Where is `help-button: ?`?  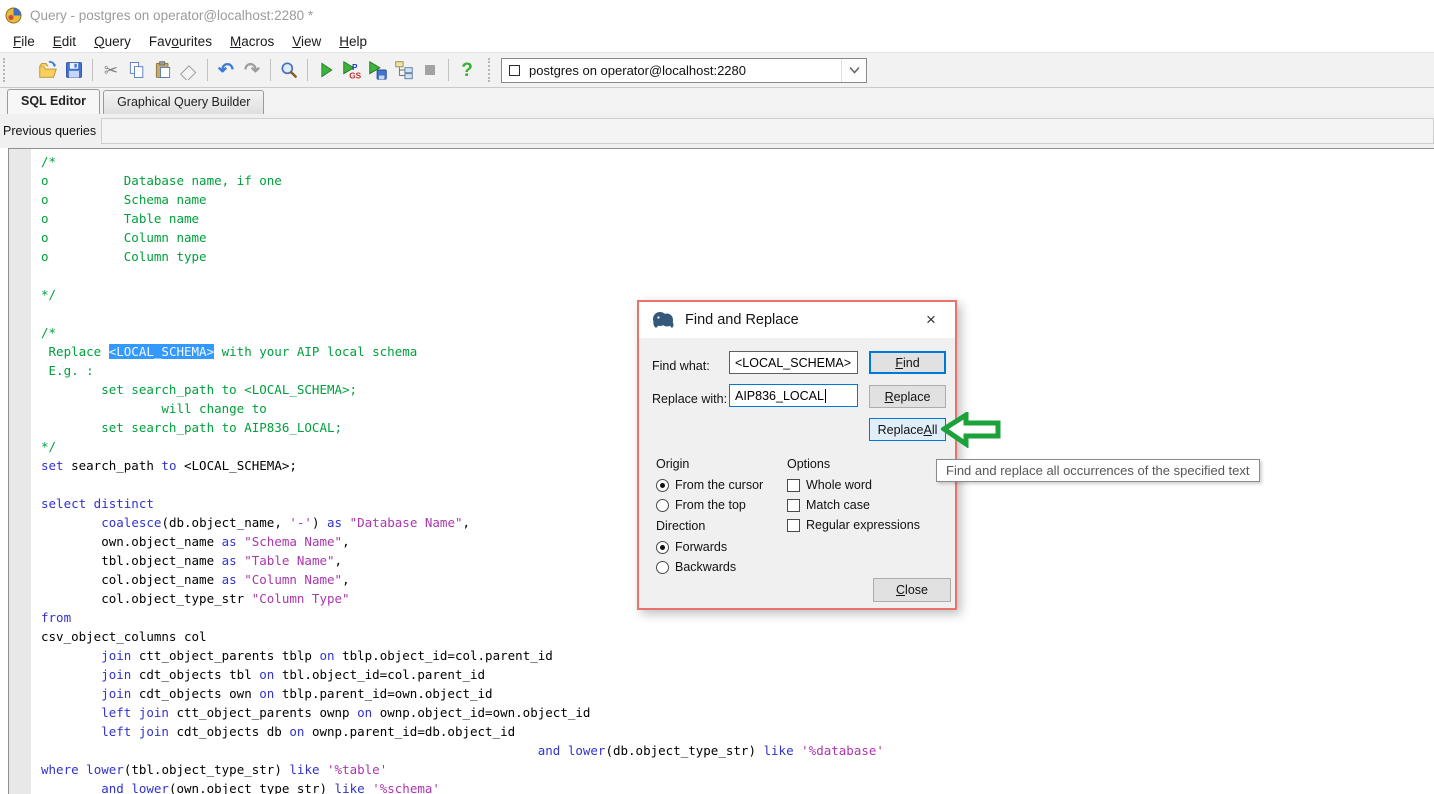 help-button: ? is located at coordinates (467, 70).